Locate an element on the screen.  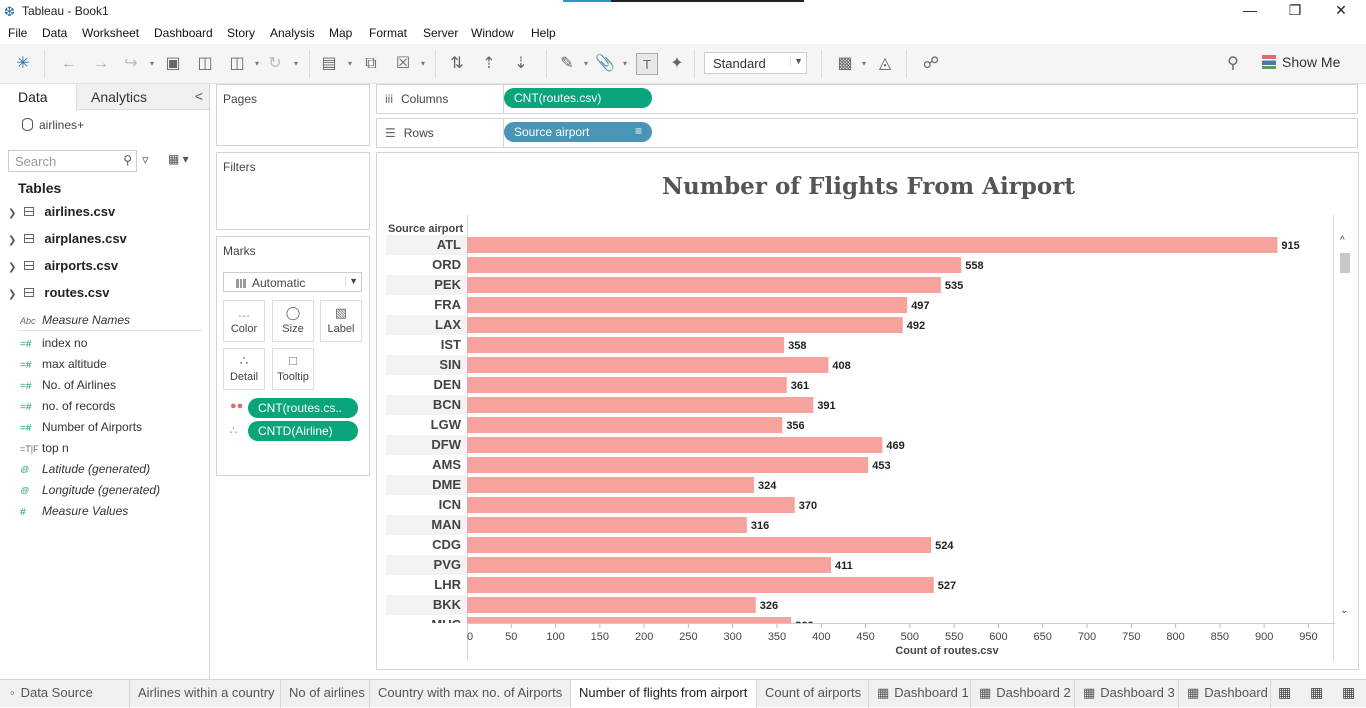
tab-data: Data is located at coordinates (38, 97).